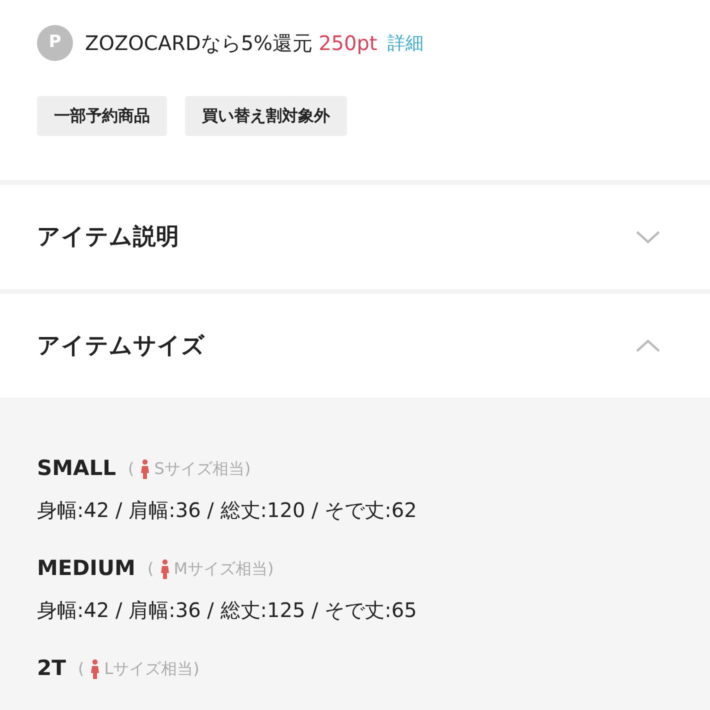  Describe the element at coordinates (348, 43) in the screenshot. I see `points-amount: 250pt` at that location.